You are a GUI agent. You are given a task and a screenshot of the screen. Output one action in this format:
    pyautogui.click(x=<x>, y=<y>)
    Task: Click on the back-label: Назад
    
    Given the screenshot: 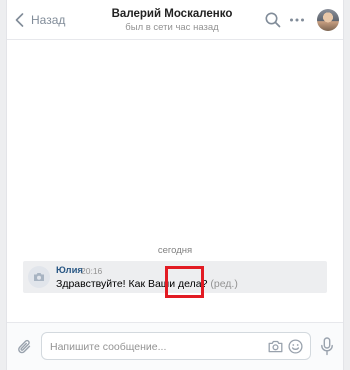 What is the action you would take?
    pyautogui.click(x=48, y=20)
    